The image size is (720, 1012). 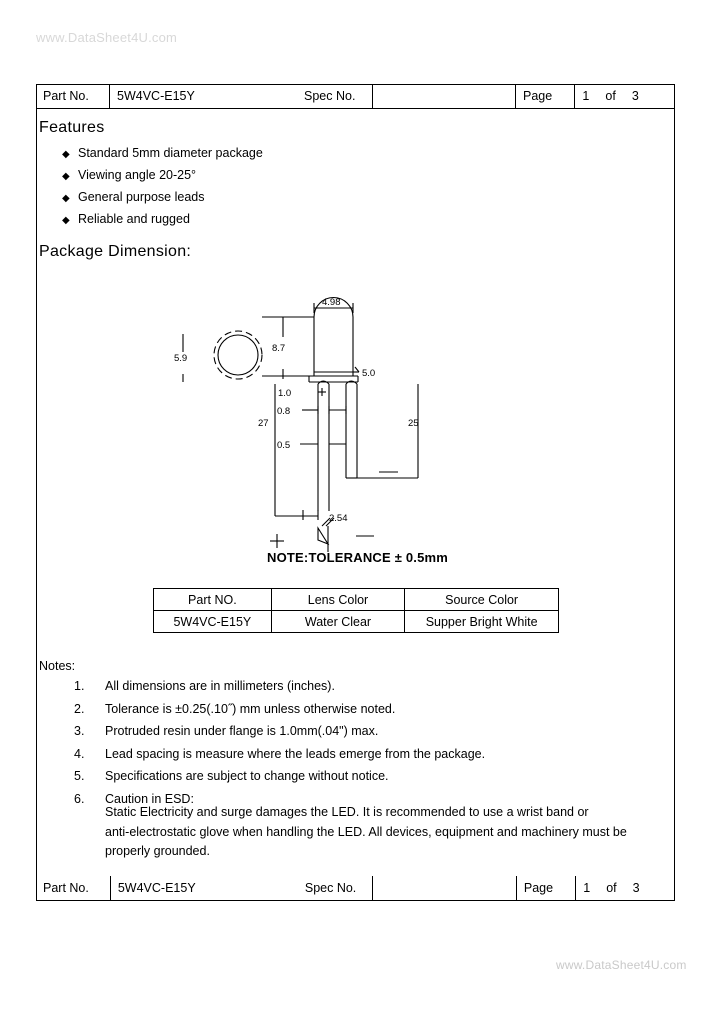 What do you see at coordinates (587, 888) in the screenshot?
I see `footer-page-current: 1` at bounding box center [587, 888].